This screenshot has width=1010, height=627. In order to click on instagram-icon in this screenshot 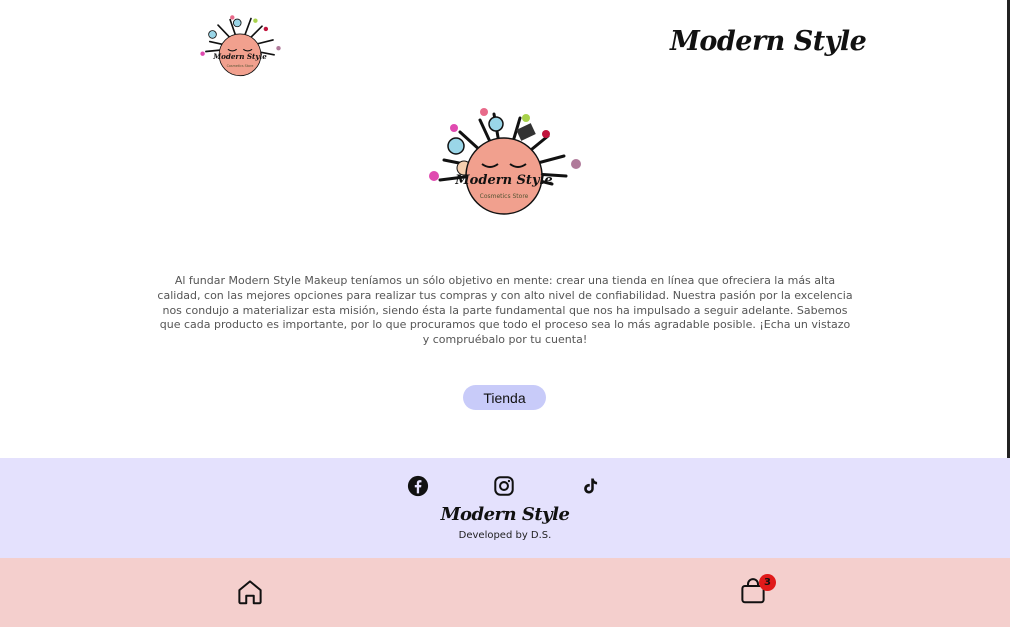, I will do `click(504, 486)`.